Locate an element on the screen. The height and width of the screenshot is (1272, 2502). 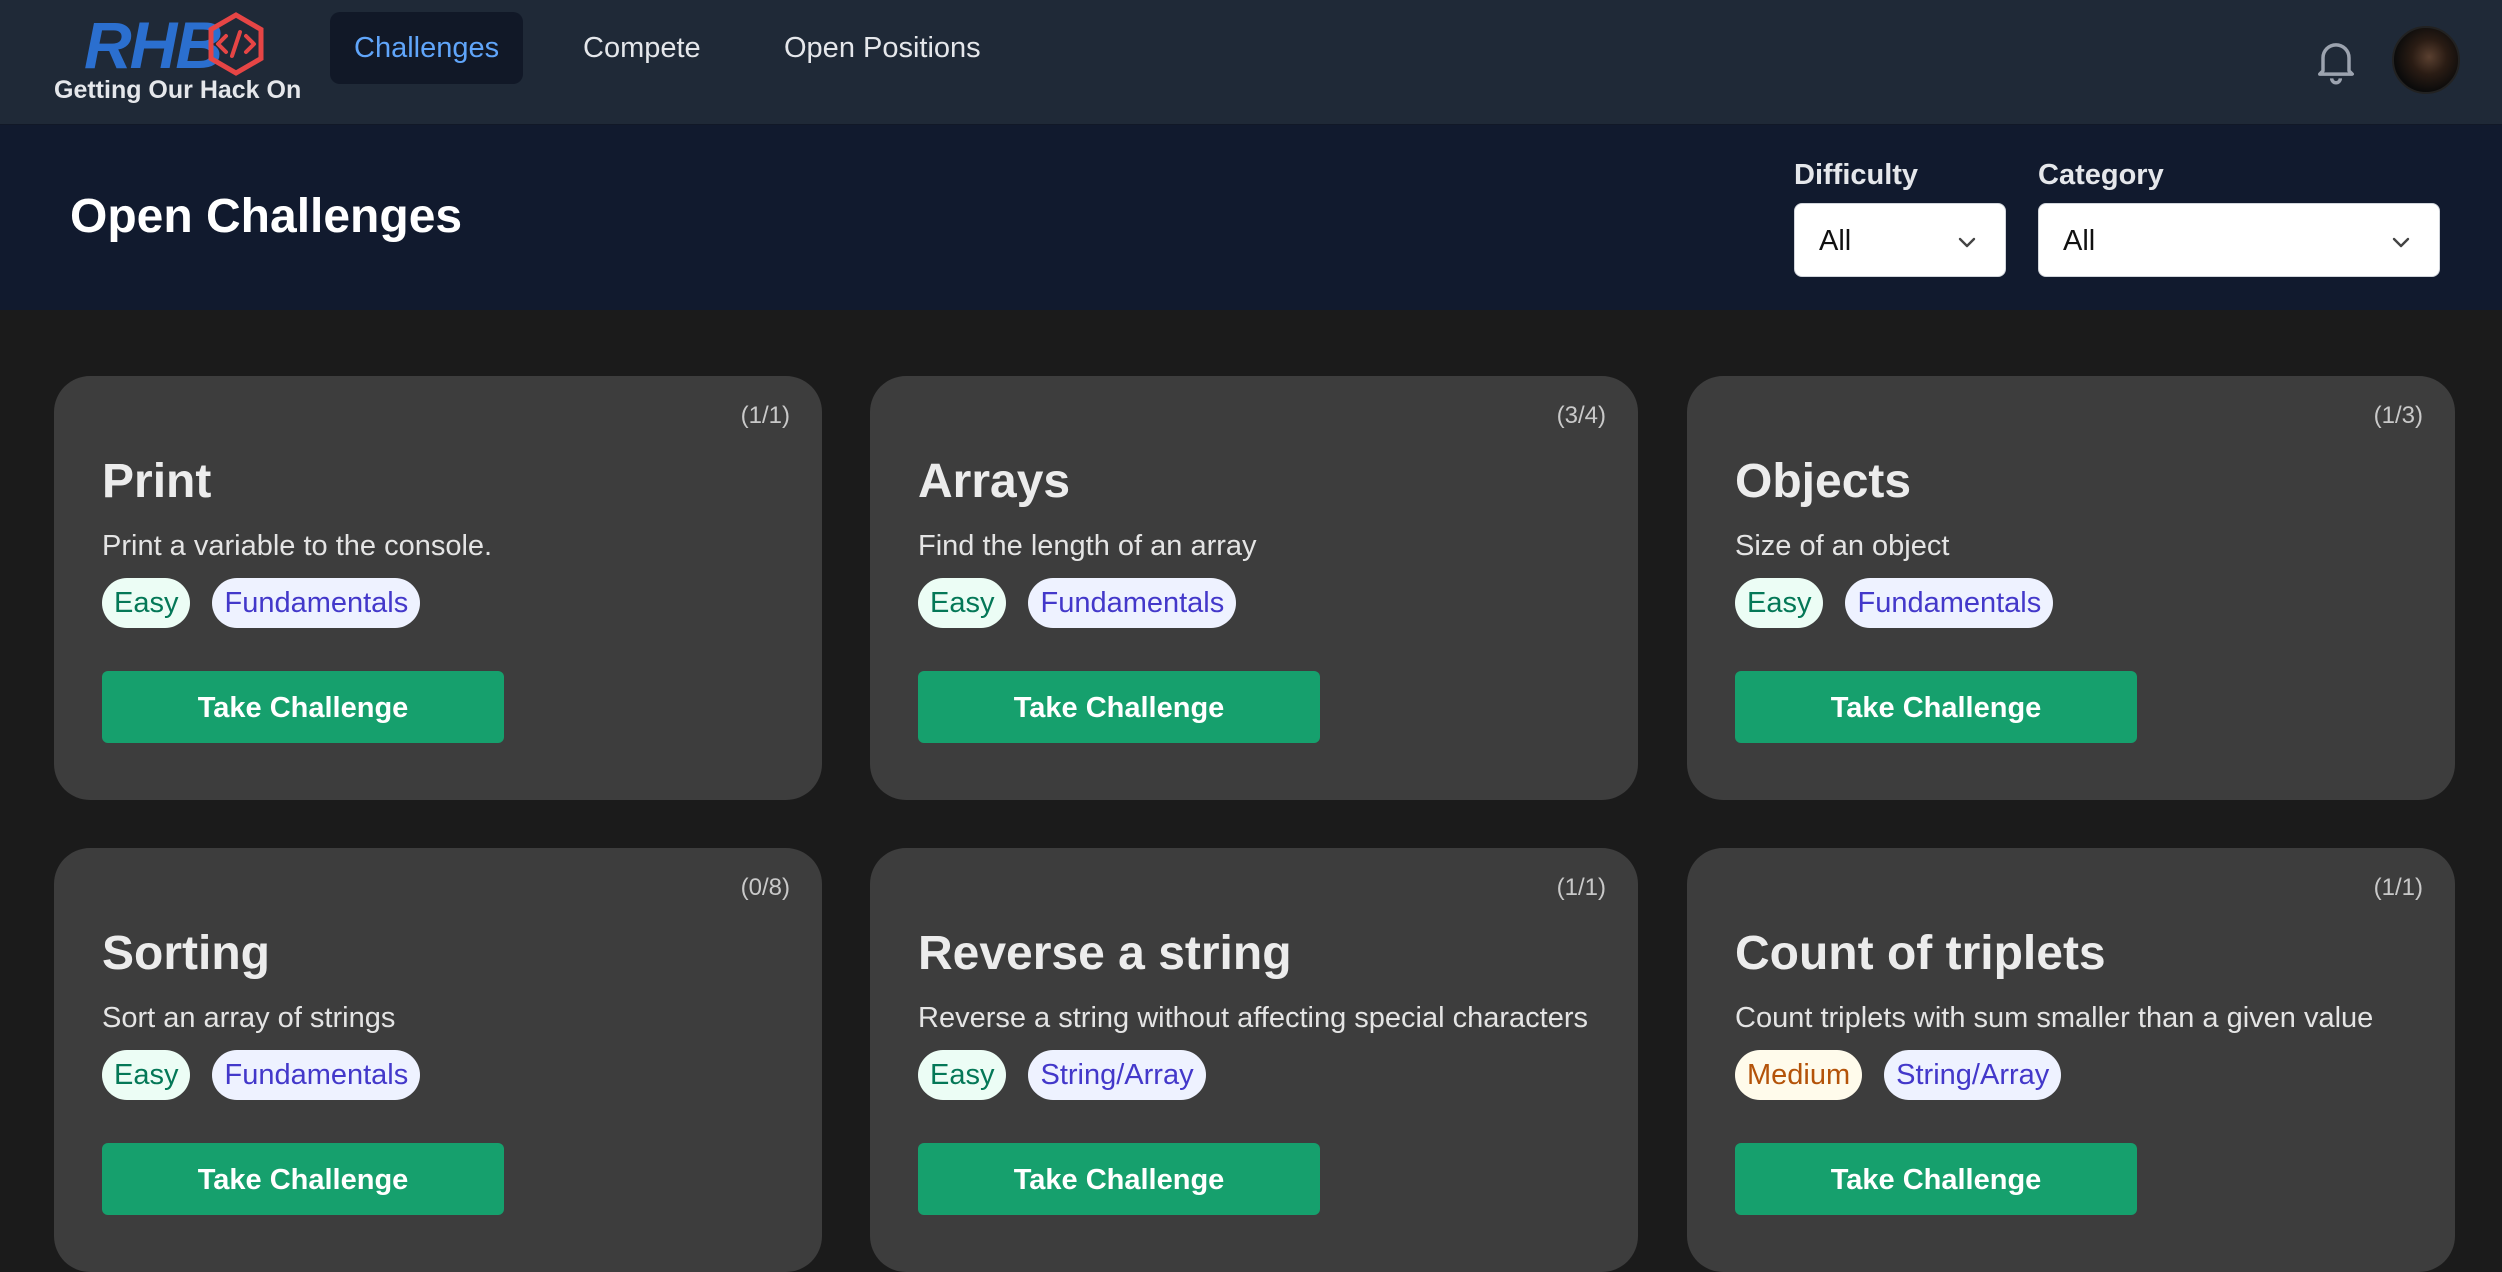
category-label: Category is located at coordinates (2101, 175).